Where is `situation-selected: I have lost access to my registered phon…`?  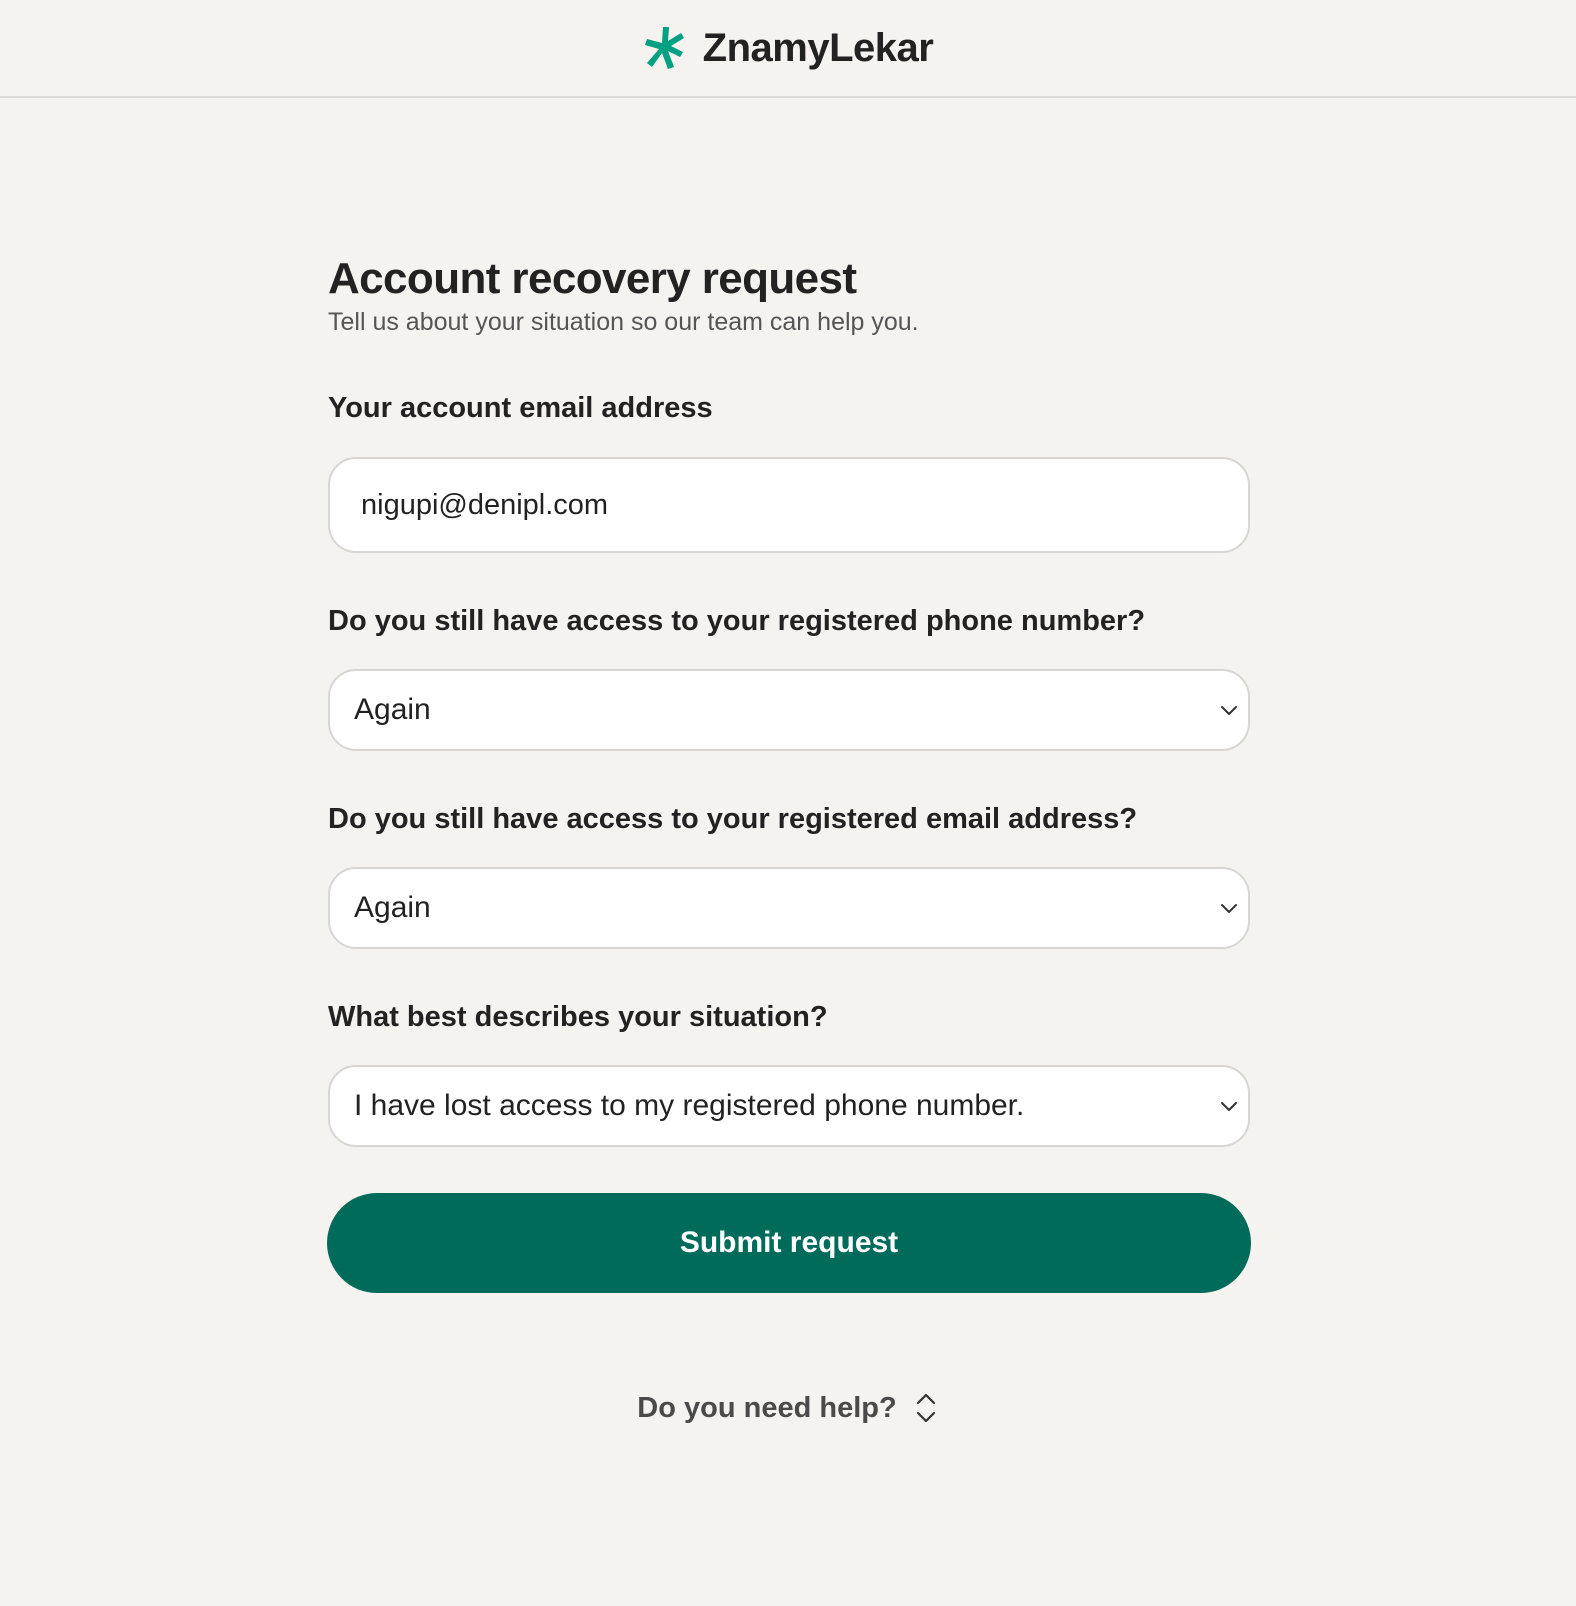 situation-selected: I have lost access to my registered phon… is located at coordinates (689, 1105).